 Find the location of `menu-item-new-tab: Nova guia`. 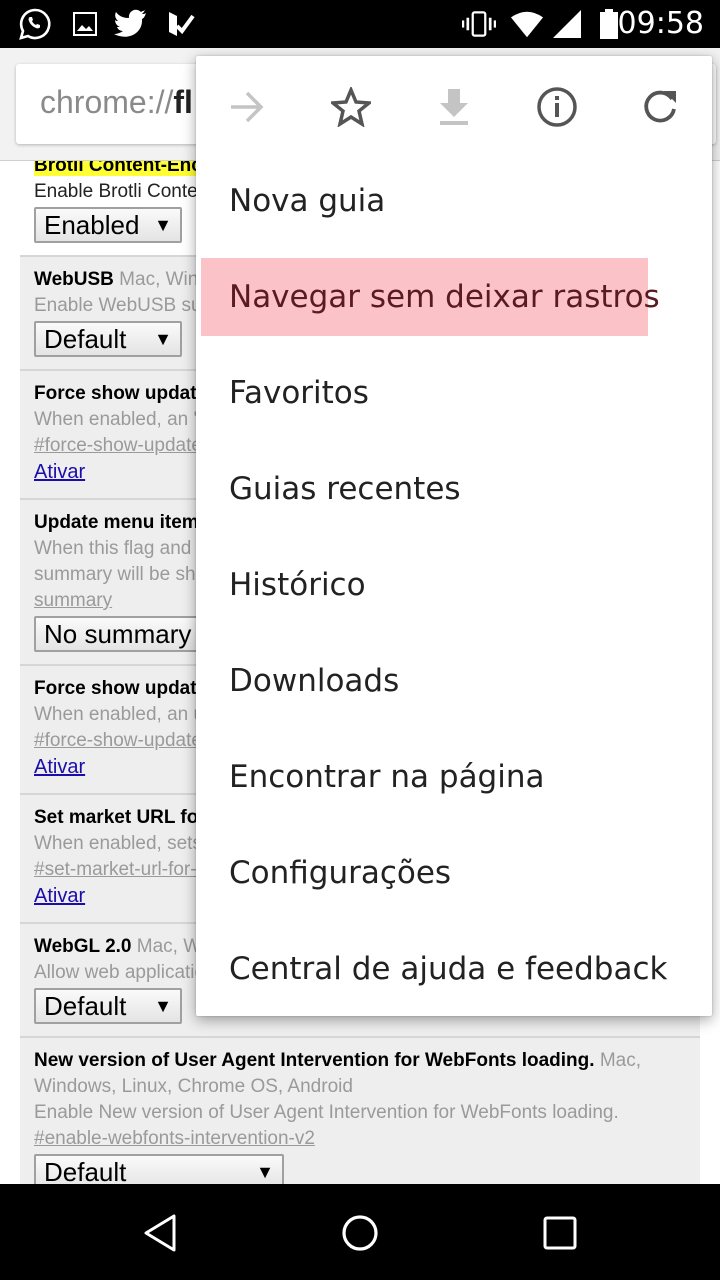

menu-item-new-tab: Nova guia is located at coordinates (424, 201).